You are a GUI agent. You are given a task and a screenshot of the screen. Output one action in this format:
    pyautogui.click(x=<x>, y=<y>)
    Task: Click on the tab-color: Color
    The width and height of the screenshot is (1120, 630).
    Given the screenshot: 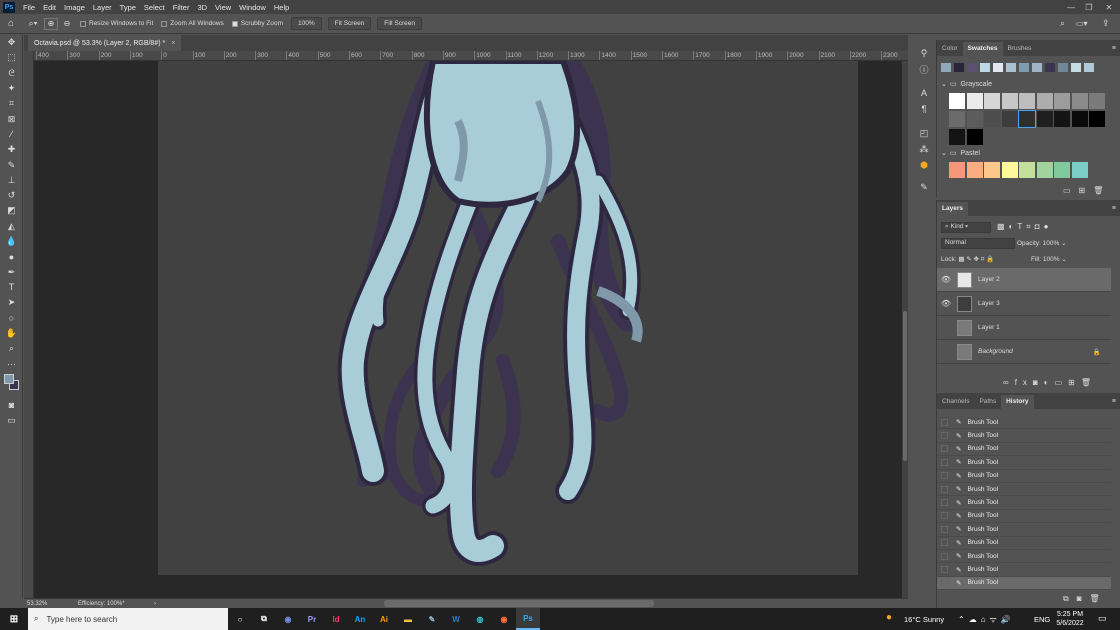 What is the action you would take?
    pyautogui.click(x=950, y=49)
    